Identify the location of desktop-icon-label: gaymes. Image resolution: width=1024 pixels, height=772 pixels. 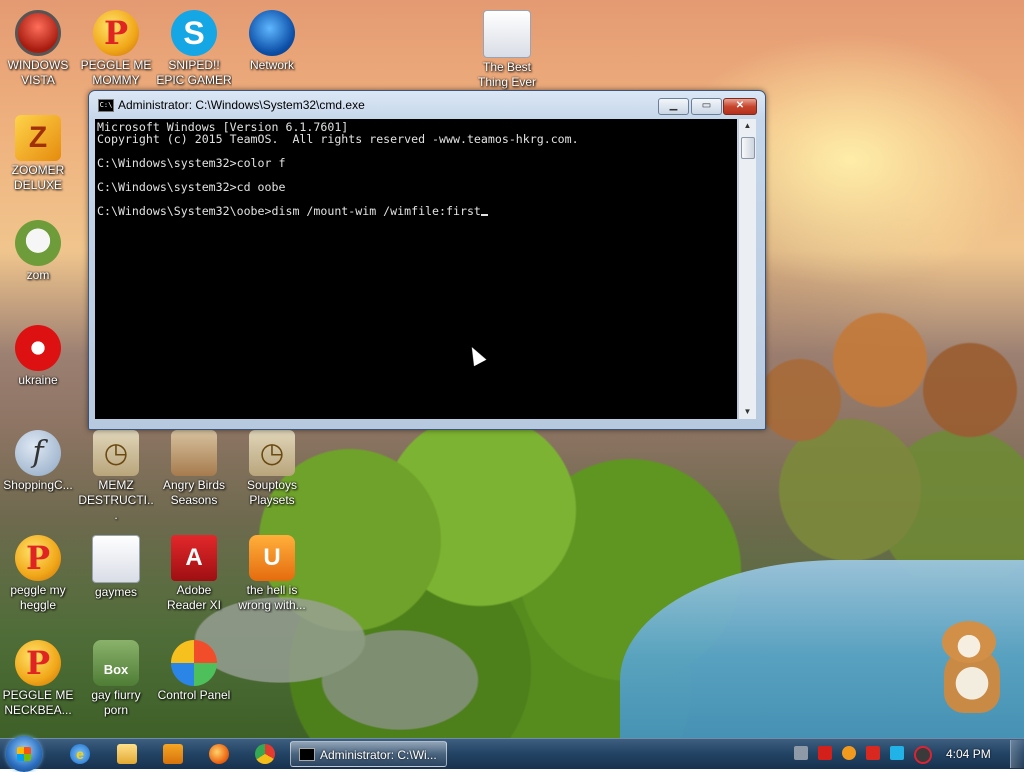
(116, 592).